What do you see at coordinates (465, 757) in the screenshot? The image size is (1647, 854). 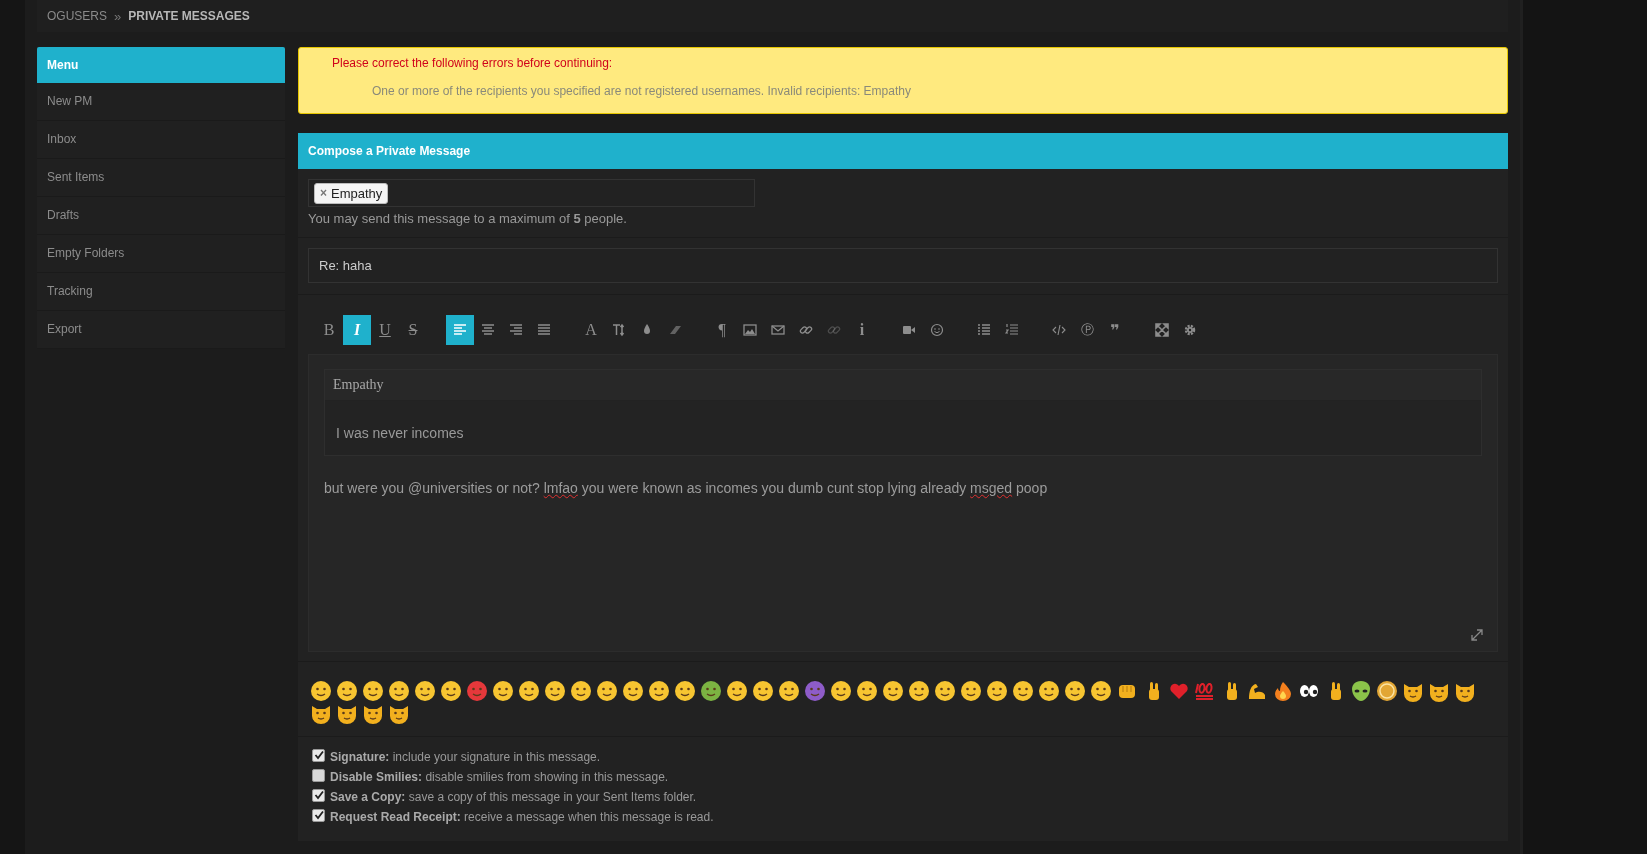 I see `option-label: Signature: include your signature in this message.` at bounding box center [465, 757].